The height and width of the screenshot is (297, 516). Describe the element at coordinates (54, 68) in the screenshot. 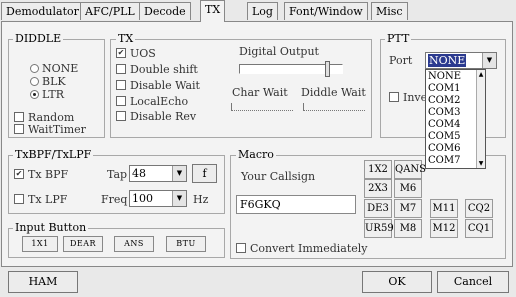

I see `diddle-none-radio: NONE` at that location.